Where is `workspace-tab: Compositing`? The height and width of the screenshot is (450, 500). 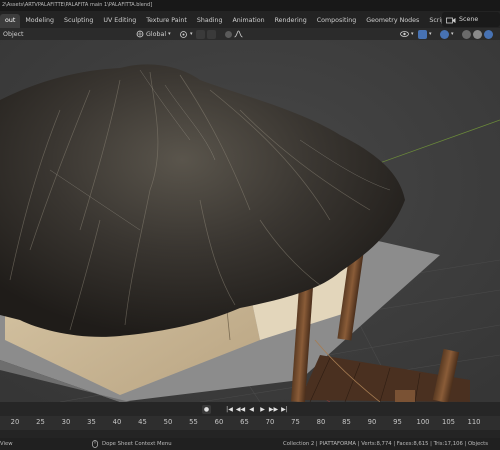
workspace-tab: Compositing is located at coordinates (336, 21).